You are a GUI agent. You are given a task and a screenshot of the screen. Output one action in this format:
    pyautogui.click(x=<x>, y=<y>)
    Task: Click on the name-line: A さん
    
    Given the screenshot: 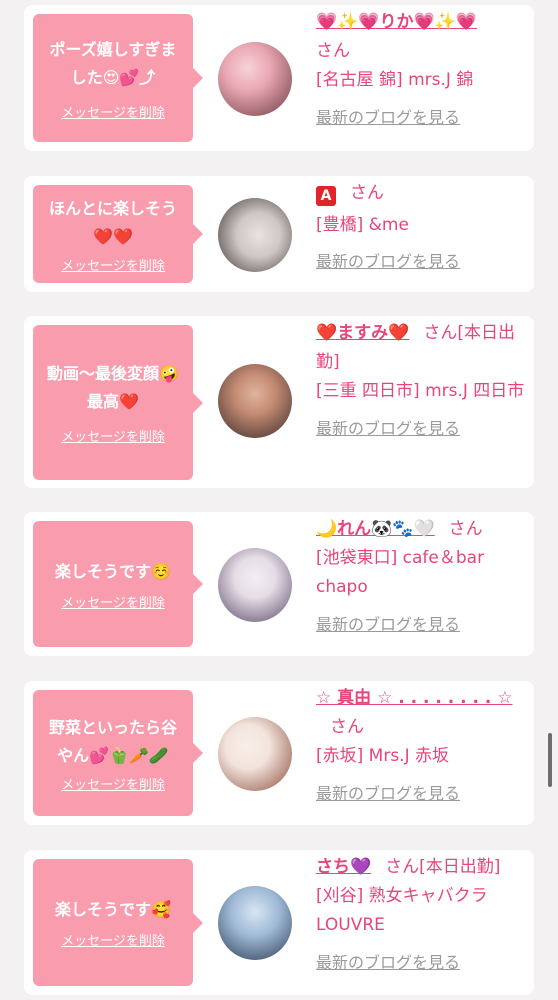 What is the action you would take?
    pyautogui.click(x=421, y=193)
    